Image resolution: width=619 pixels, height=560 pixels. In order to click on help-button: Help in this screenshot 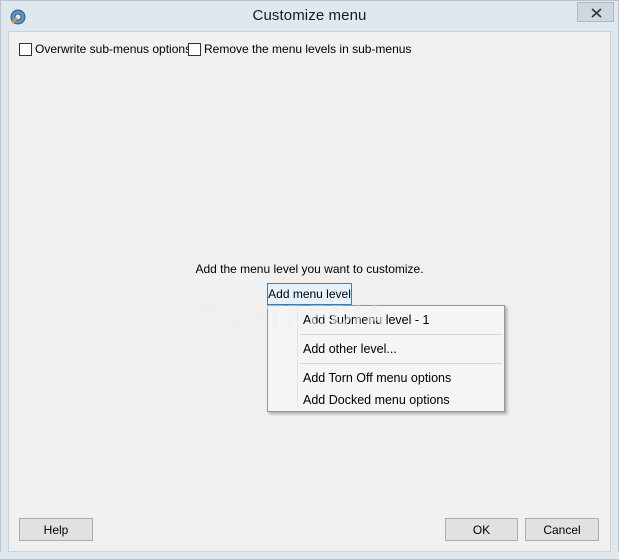, I will do `click(56, 529)`.